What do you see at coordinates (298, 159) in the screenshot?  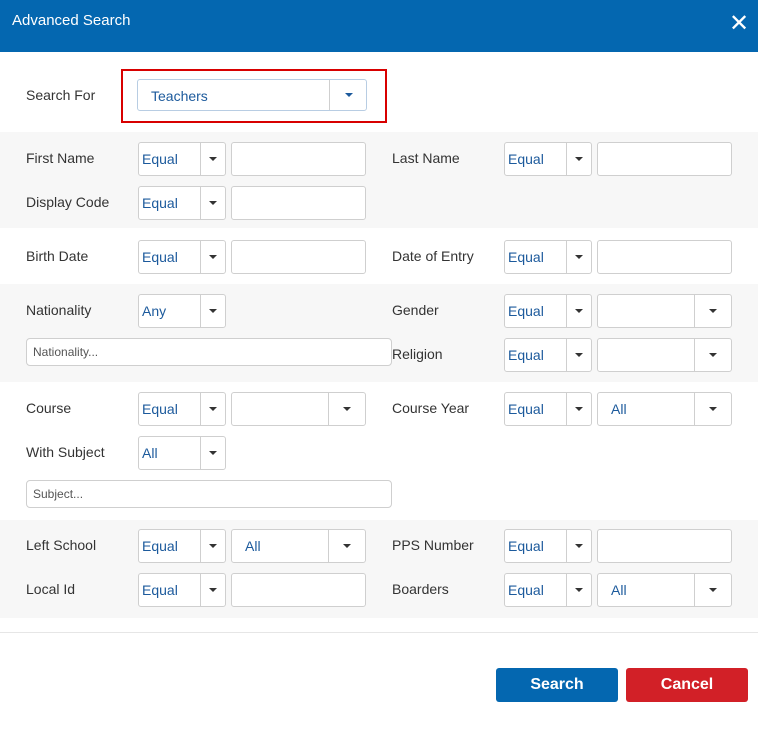 I see `first-name-input` at bounding box center [298, 159].